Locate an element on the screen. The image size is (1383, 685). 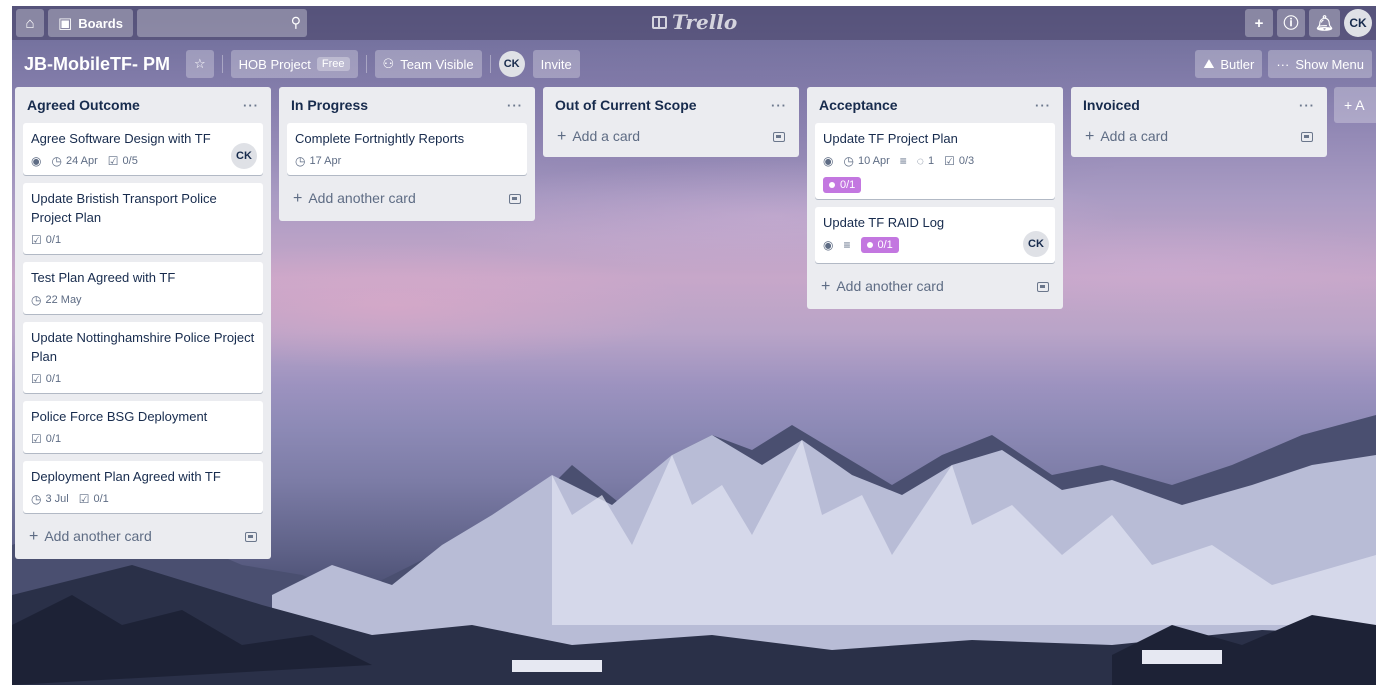
invite-button: Invite is located at coordinates (556, 64).